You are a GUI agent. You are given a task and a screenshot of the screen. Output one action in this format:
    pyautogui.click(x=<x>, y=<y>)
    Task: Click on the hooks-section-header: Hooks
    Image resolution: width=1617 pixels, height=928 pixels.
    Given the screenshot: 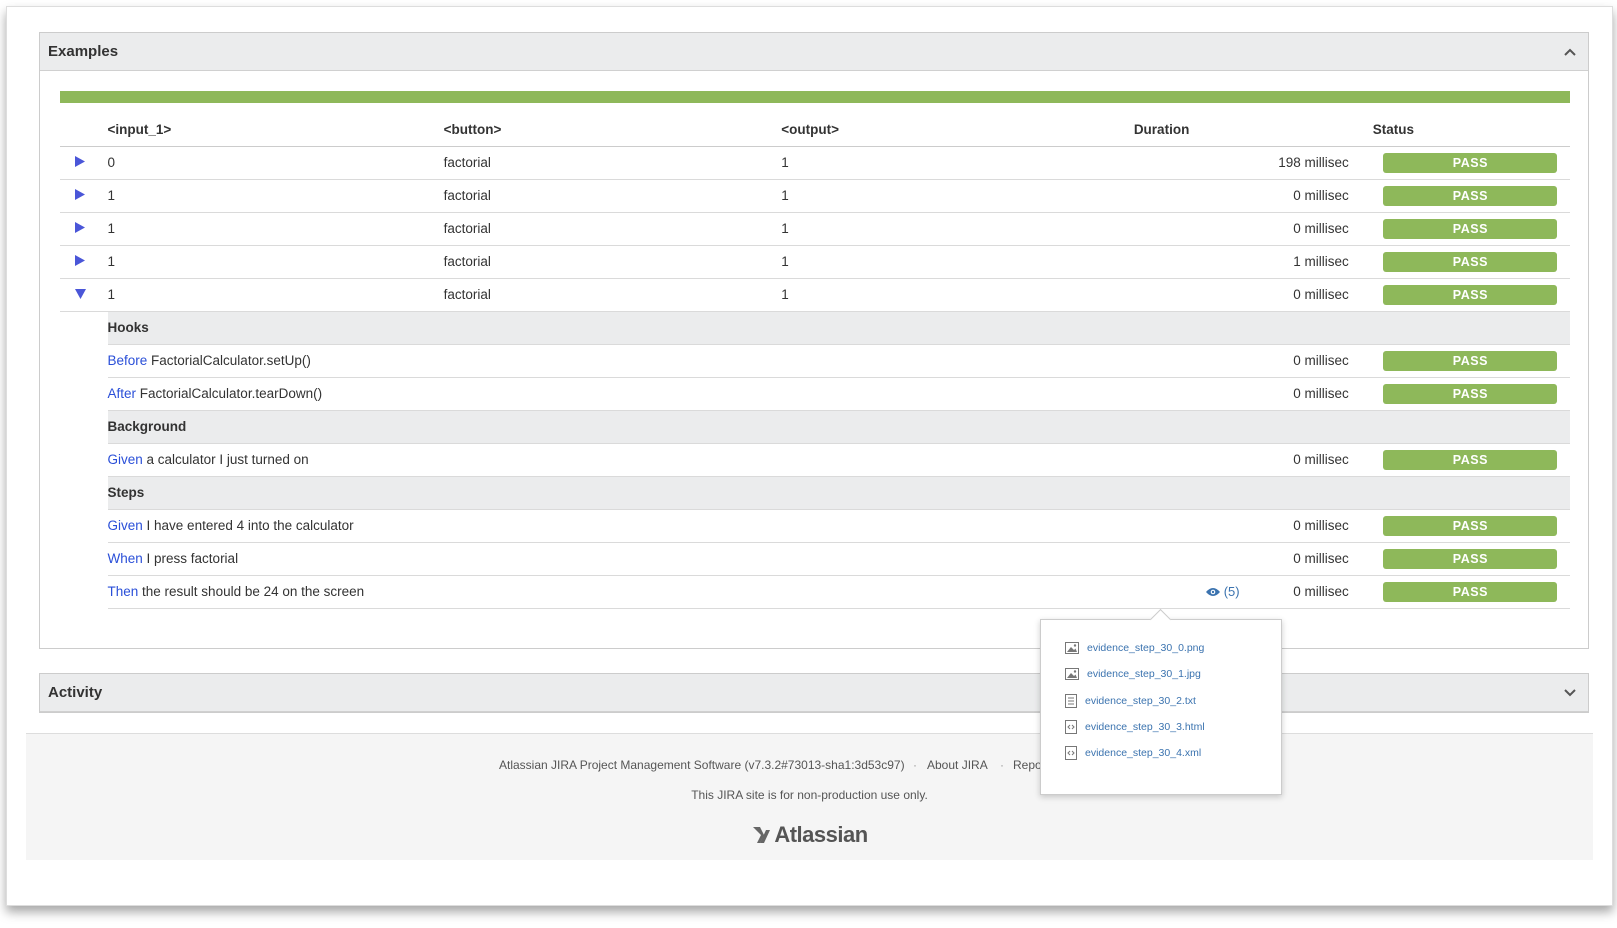 What is the action you would take?
    pyautogui.click(x=815, y=328)
    